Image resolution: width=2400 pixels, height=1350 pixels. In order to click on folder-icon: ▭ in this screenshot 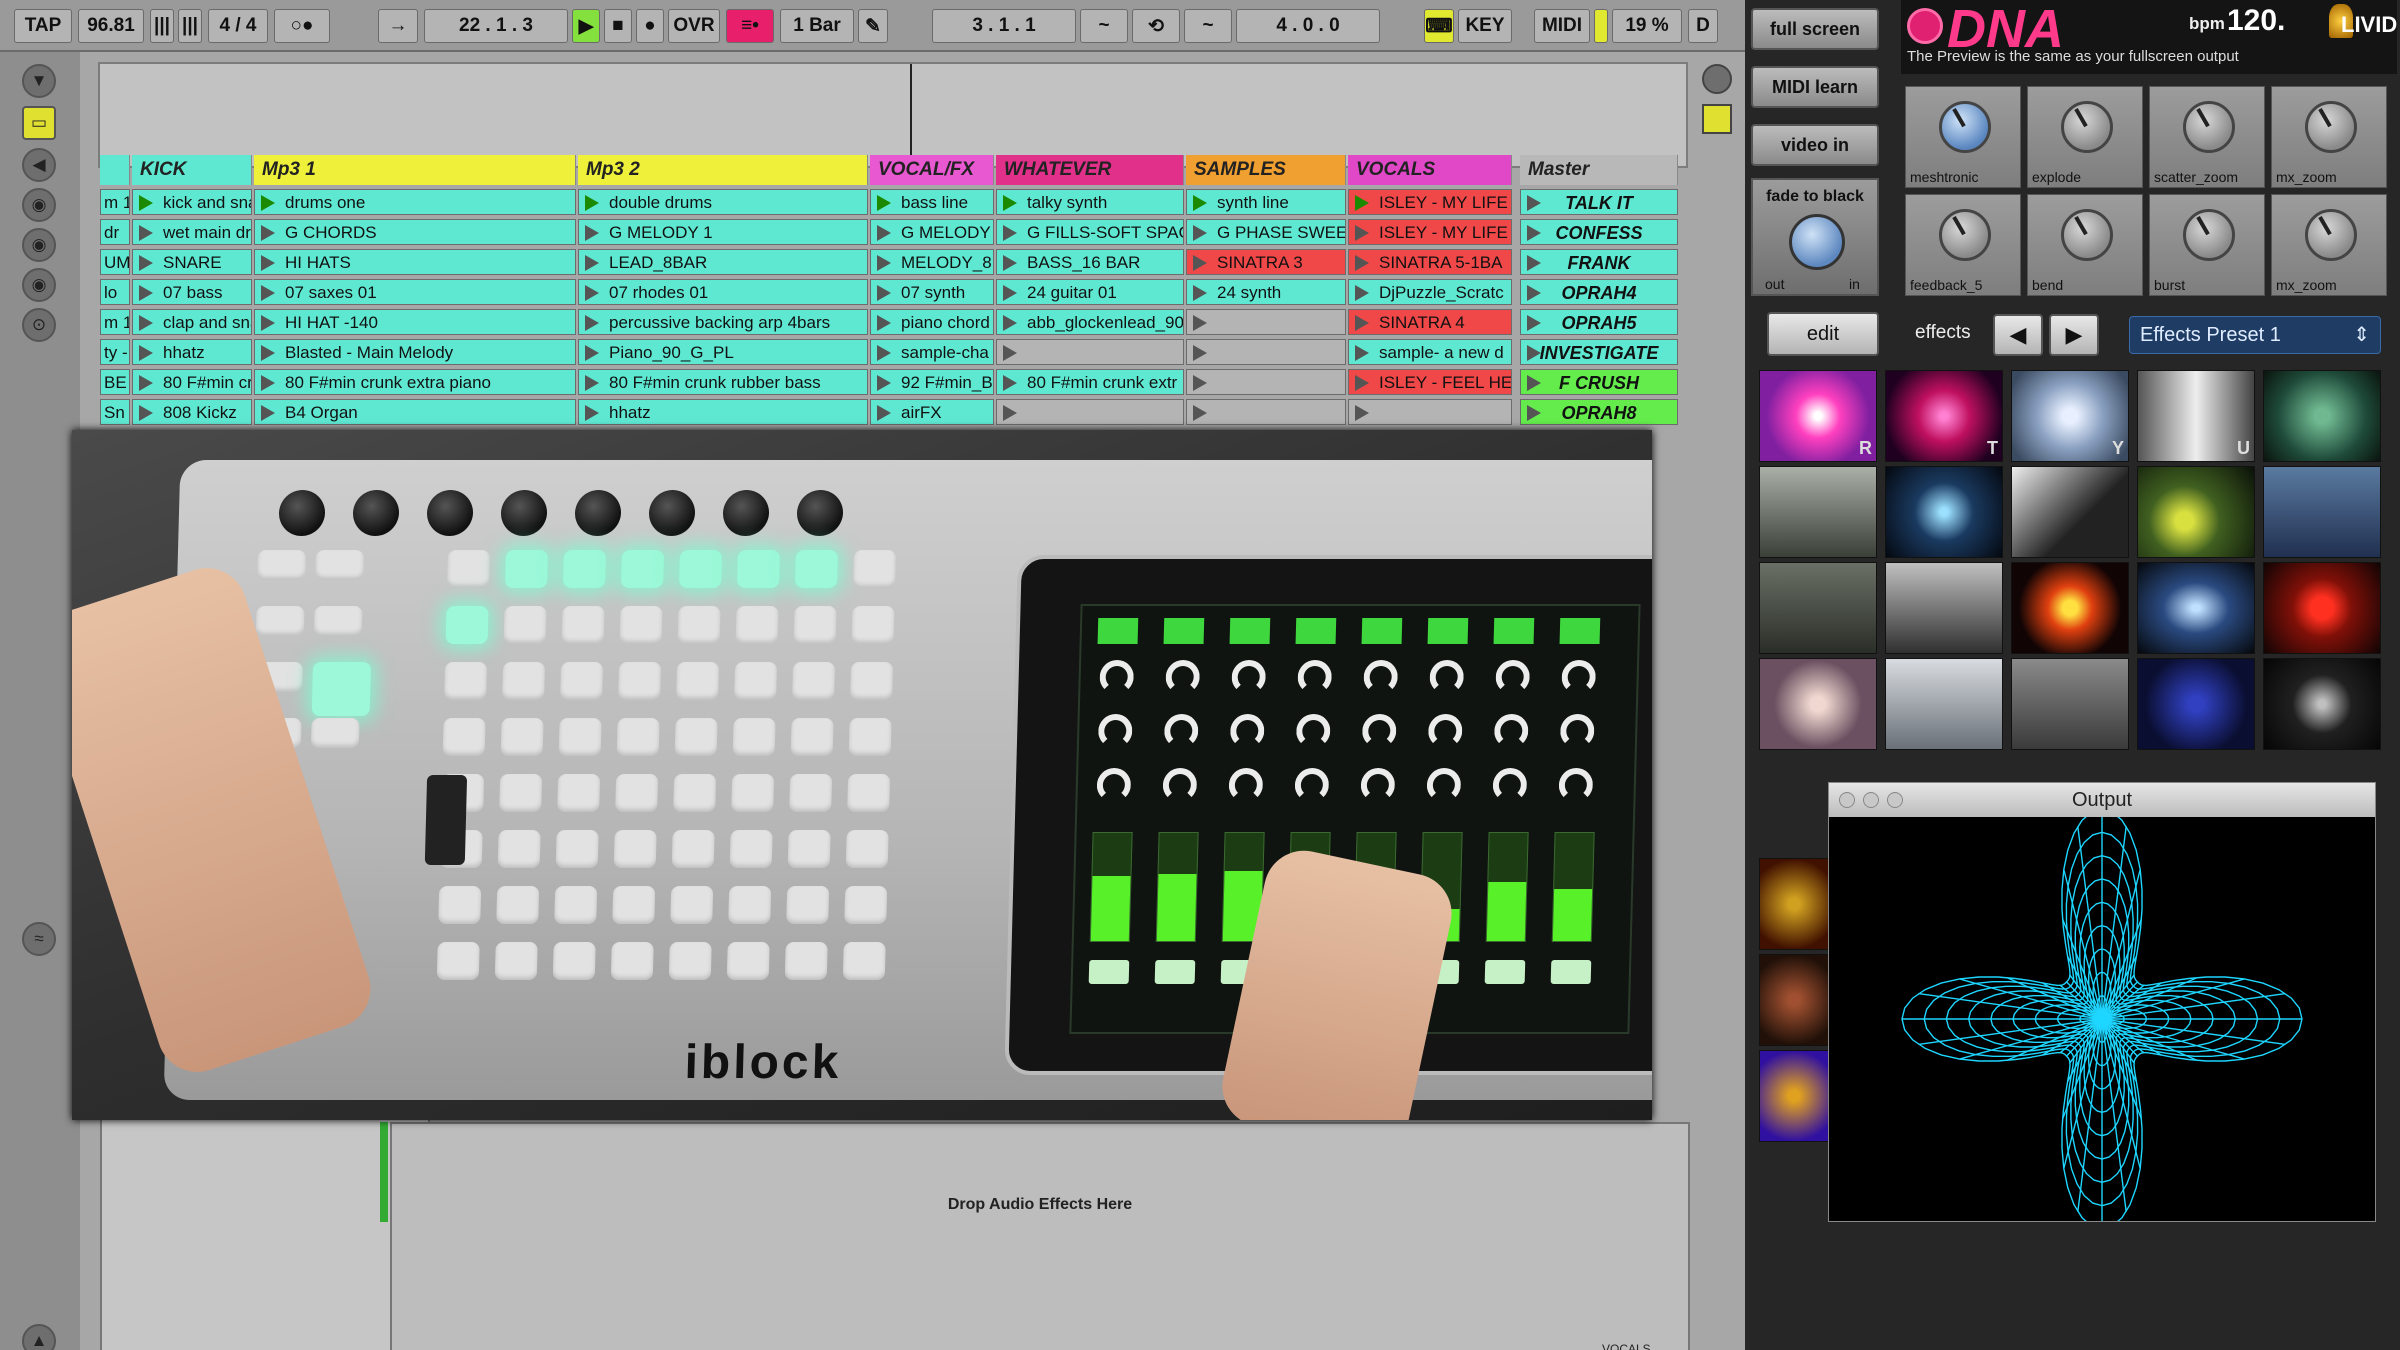, I will do `click(39, 123)`.